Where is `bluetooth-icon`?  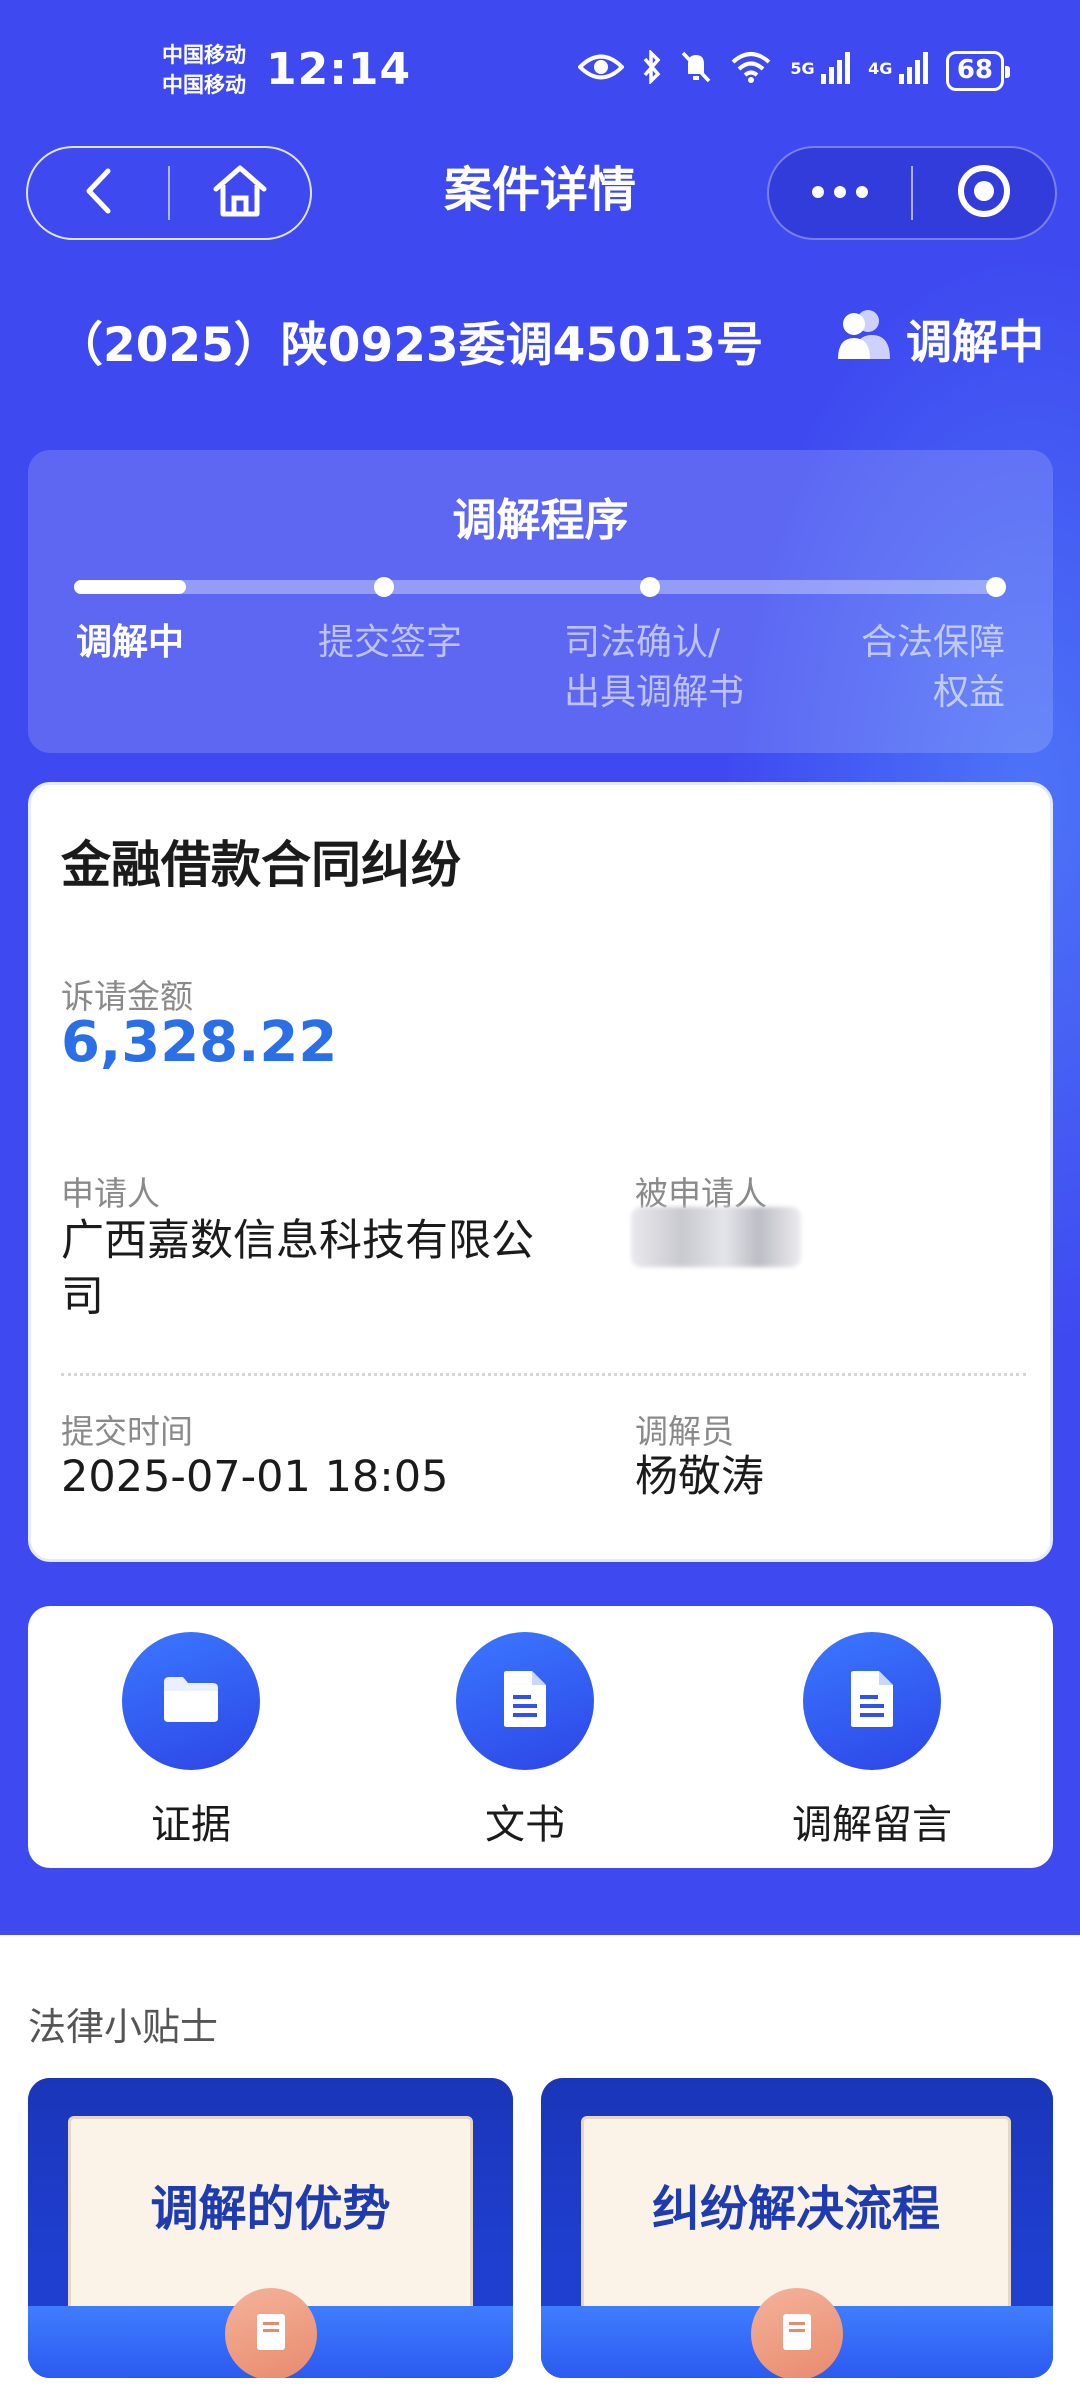 bluetooth-icon is located at coordinates (652, 70).